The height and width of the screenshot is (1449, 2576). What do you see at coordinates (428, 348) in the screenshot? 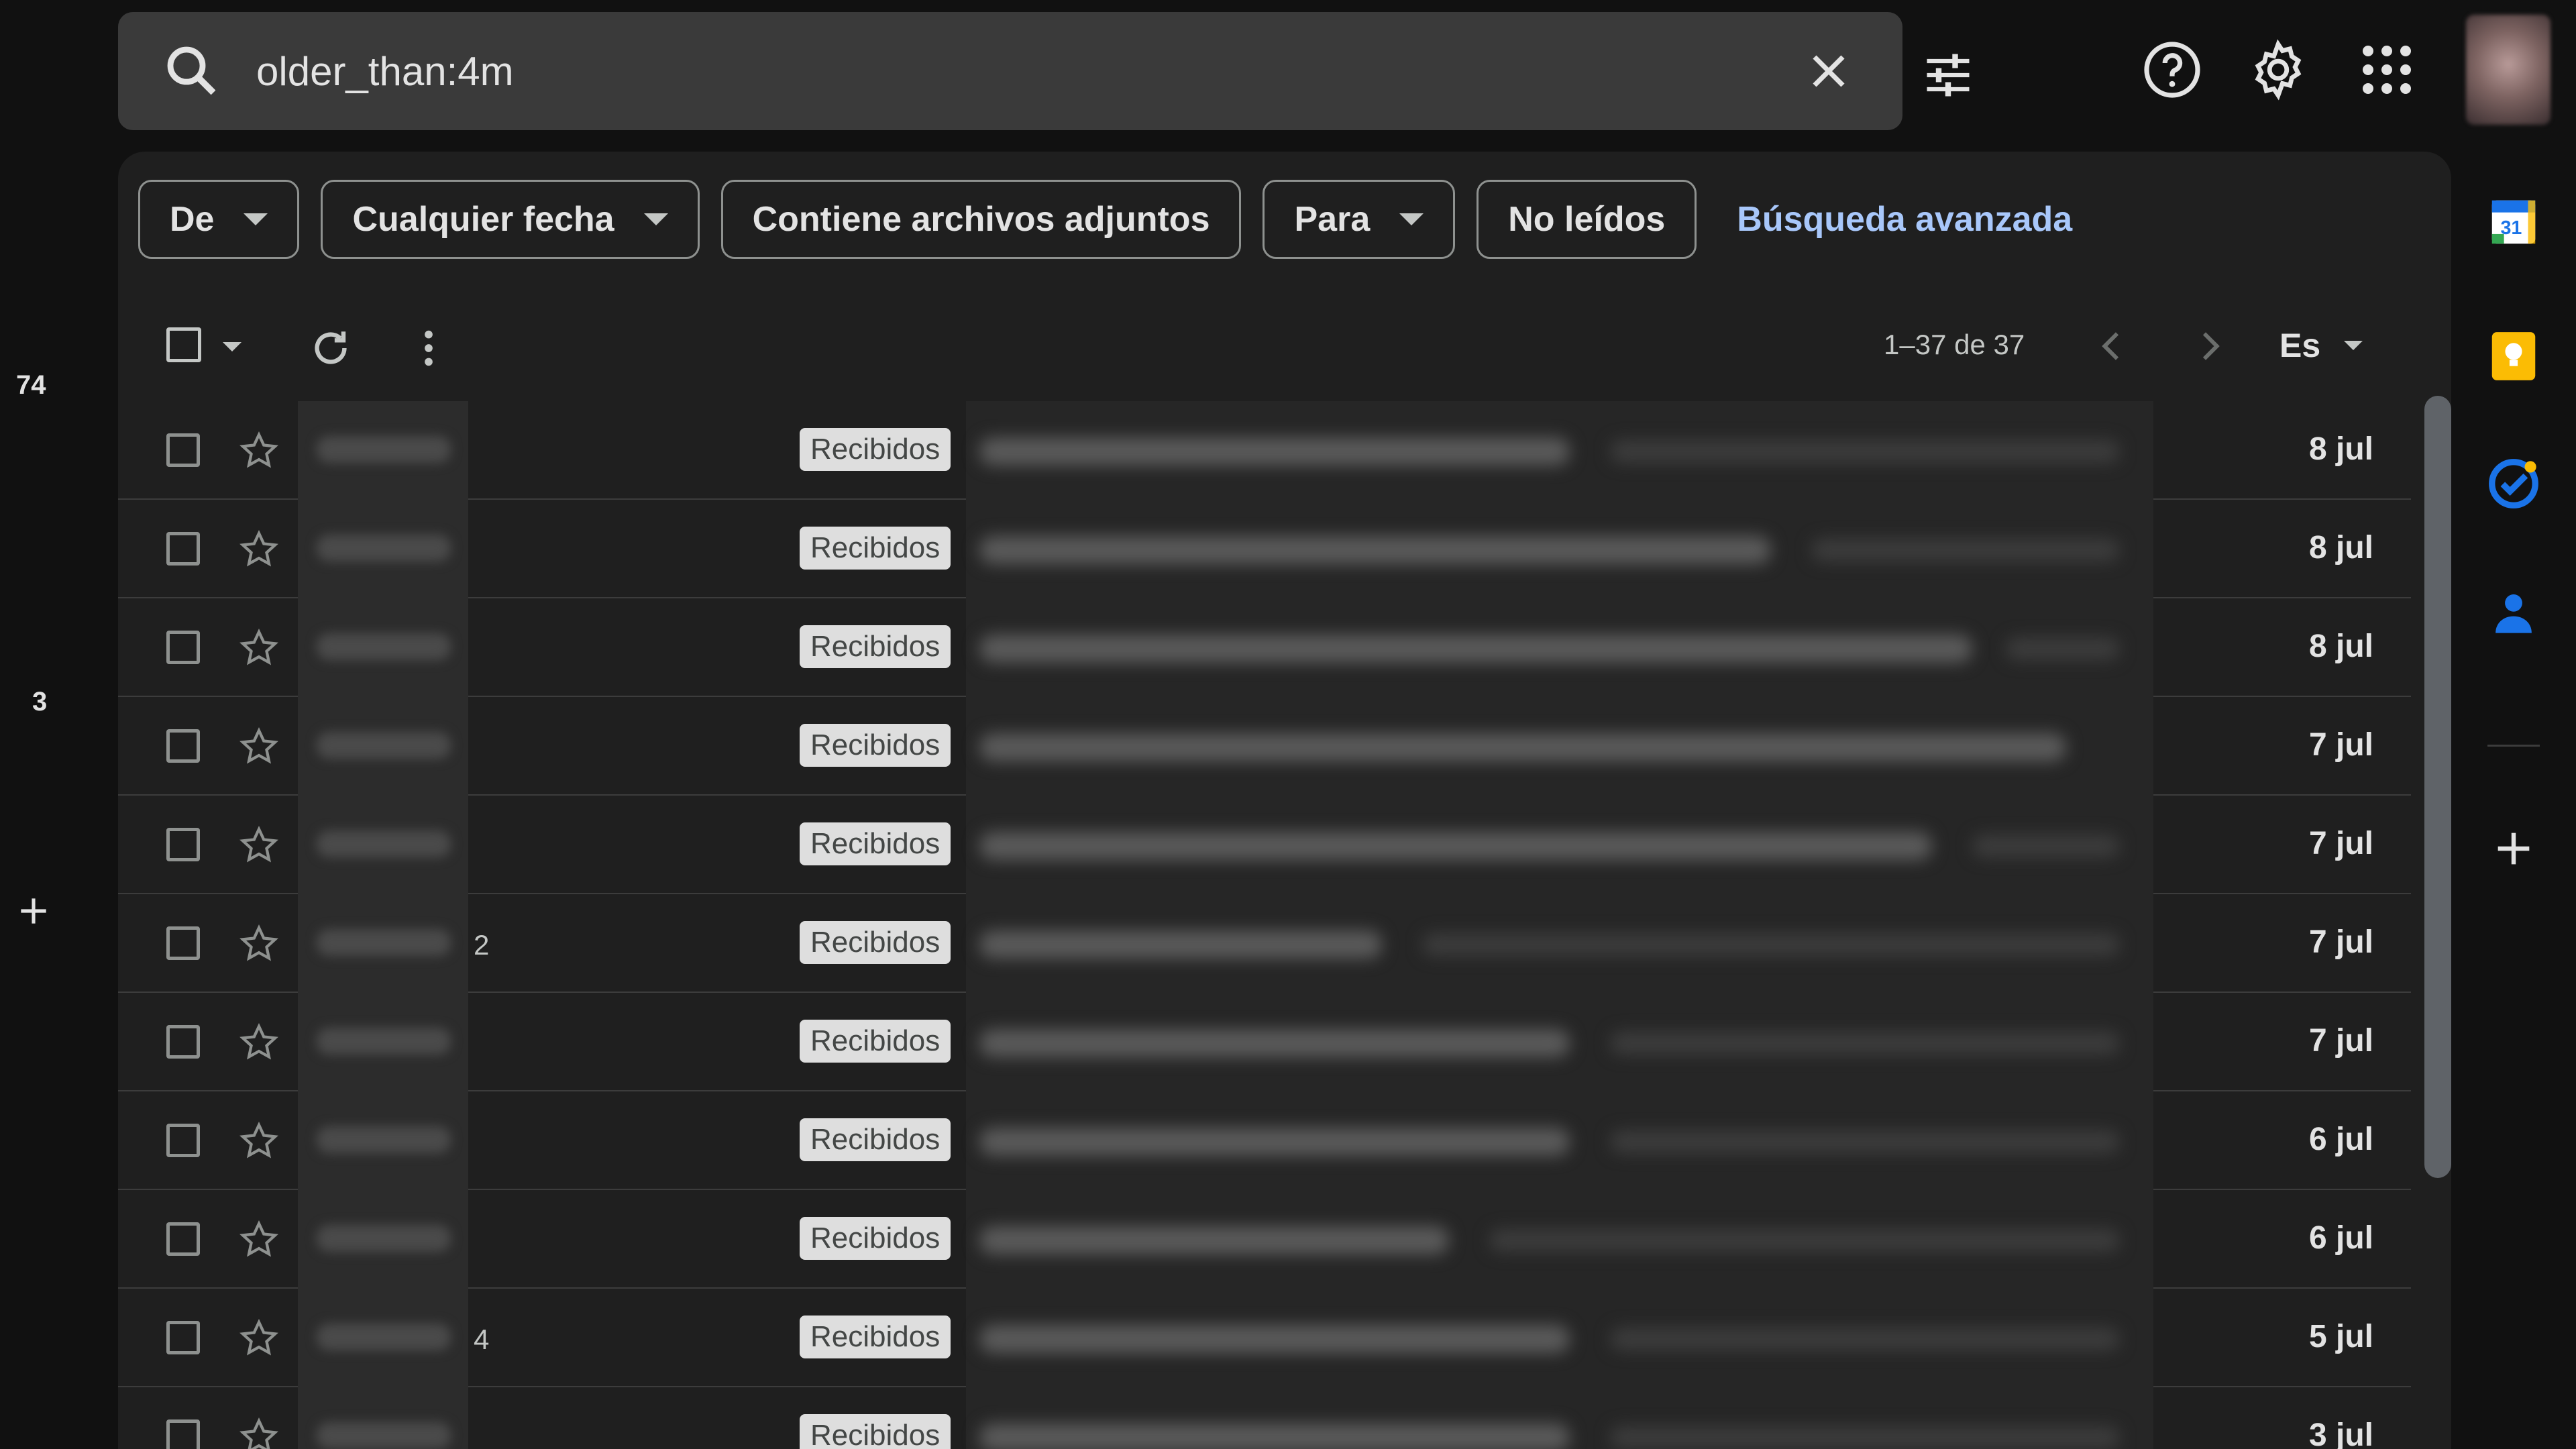
I see `more-vert-icon` at bounding box center [428, 348].